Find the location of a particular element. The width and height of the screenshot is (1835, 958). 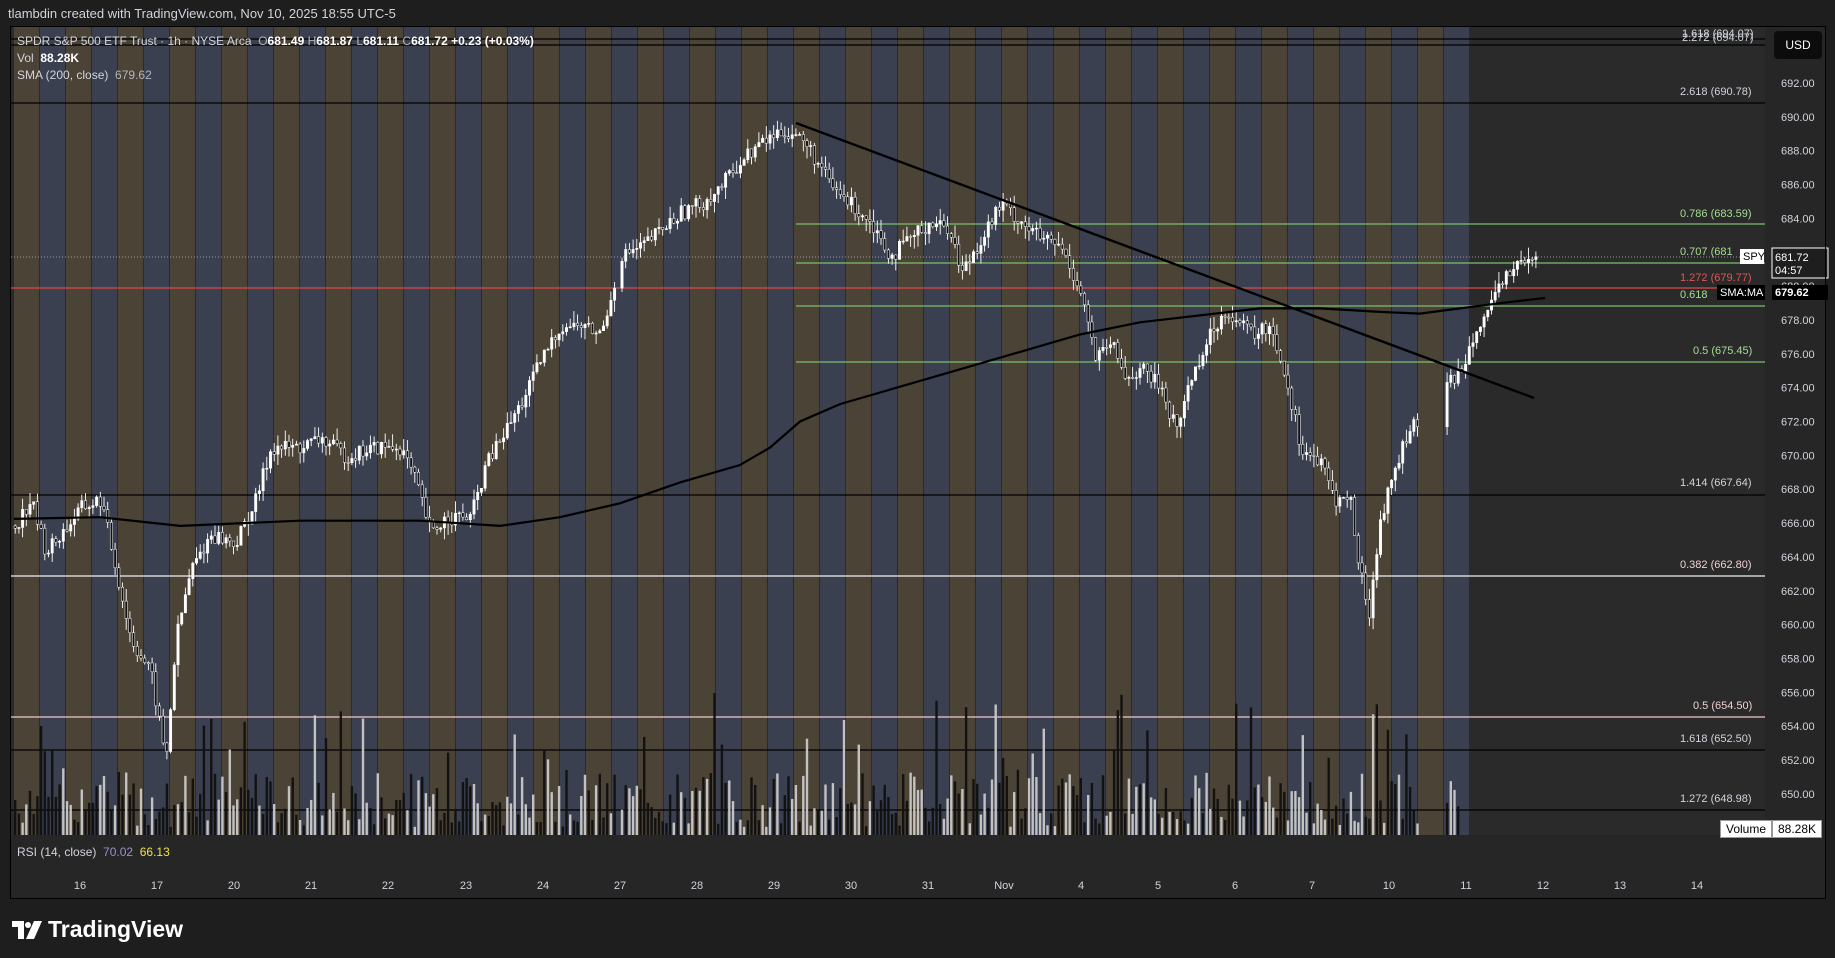

sma-value: 679.62 is located at coordinates (133, 75).